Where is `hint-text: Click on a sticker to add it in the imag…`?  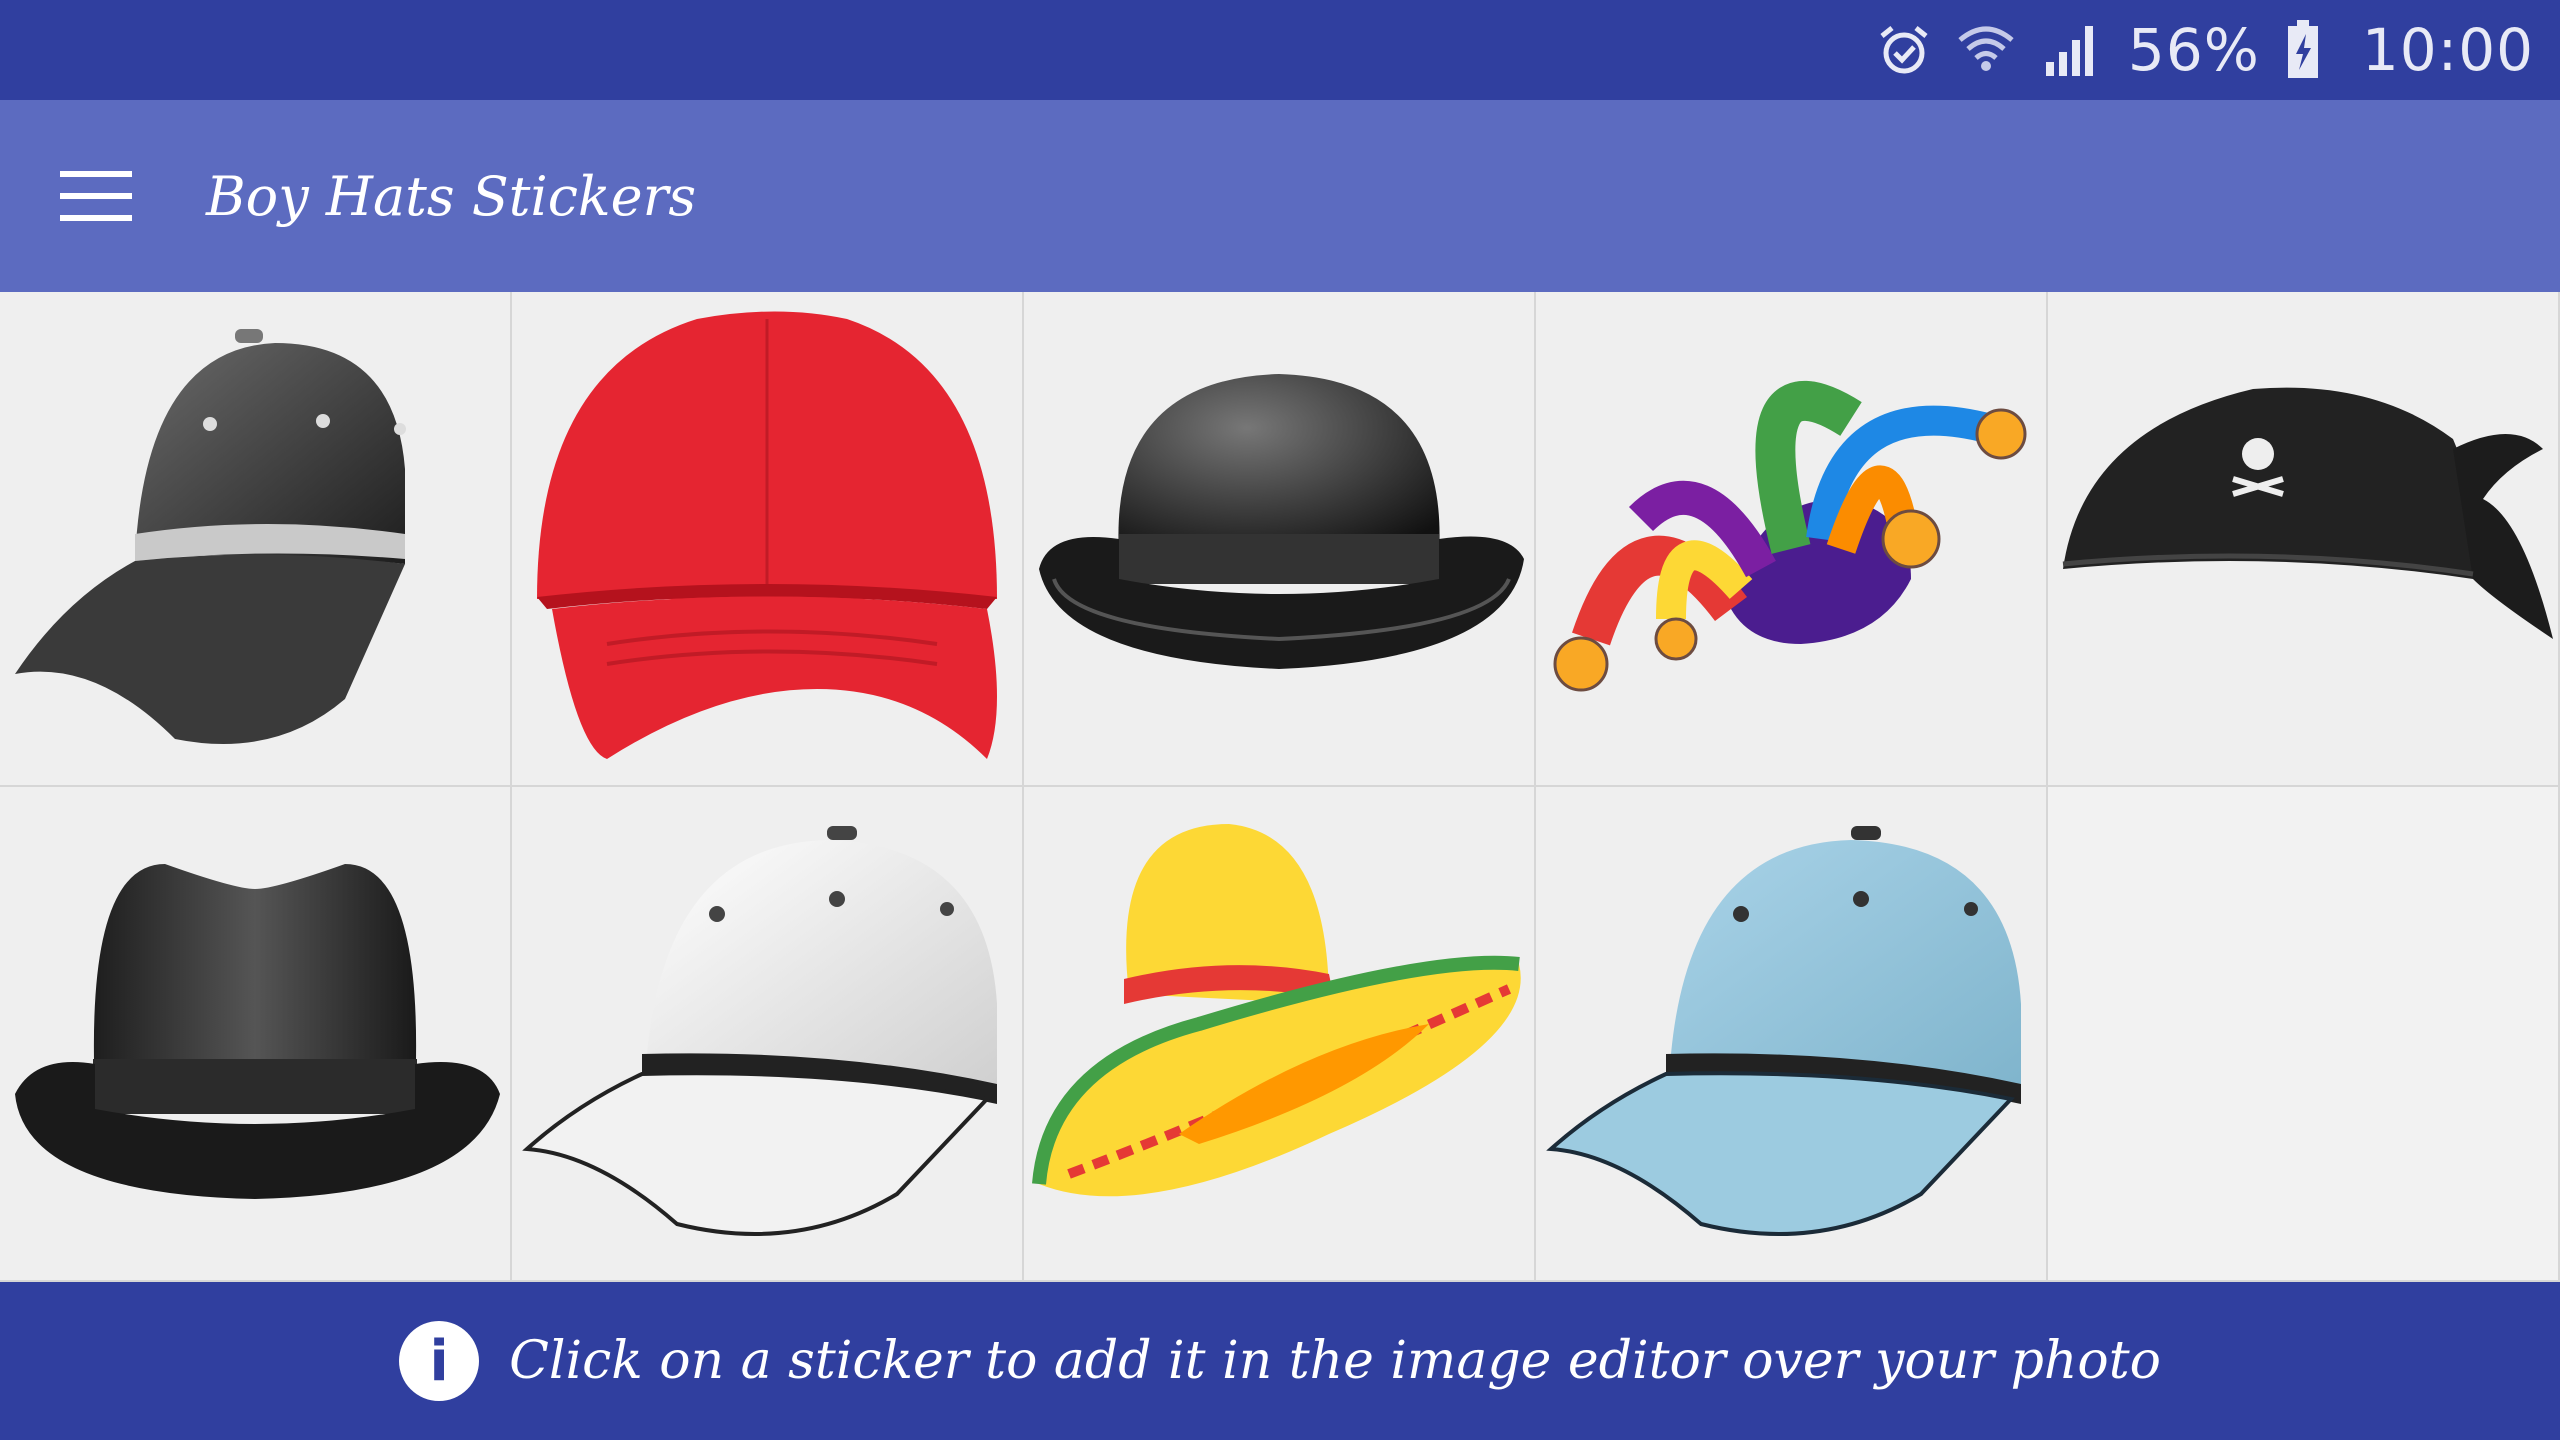
hint-text: Click on a sticker to add it in the imag… is located at coordinates (1335, 1361).